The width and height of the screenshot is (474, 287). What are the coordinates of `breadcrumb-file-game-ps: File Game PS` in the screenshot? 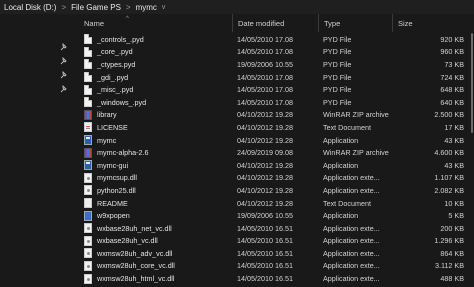 It's located at (96, 7).